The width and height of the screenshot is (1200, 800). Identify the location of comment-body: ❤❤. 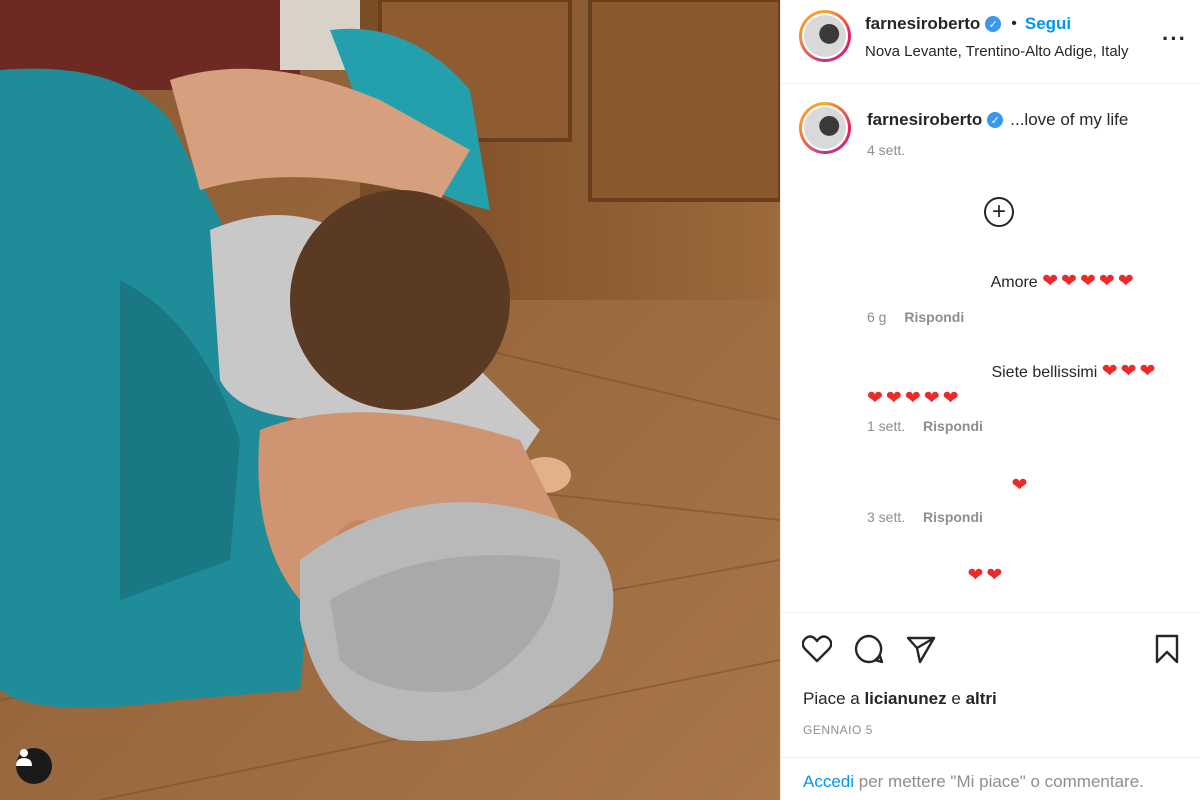
(1032, 575).